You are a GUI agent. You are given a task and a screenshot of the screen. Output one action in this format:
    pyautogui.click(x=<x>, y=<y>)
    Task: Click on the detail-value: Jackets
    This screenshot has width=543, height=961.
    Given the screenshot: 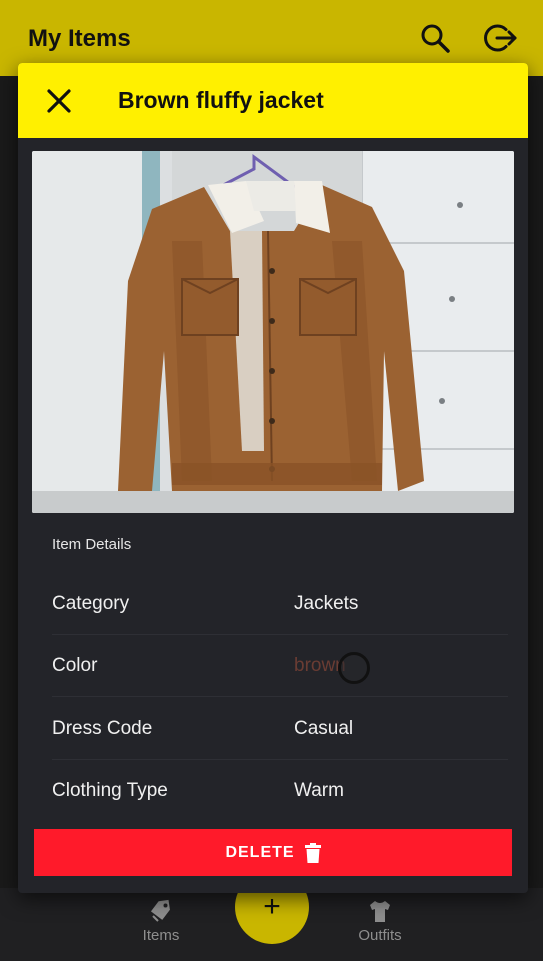 What is the action you would take?
    pyautogui.click(x=326, y=603)
    